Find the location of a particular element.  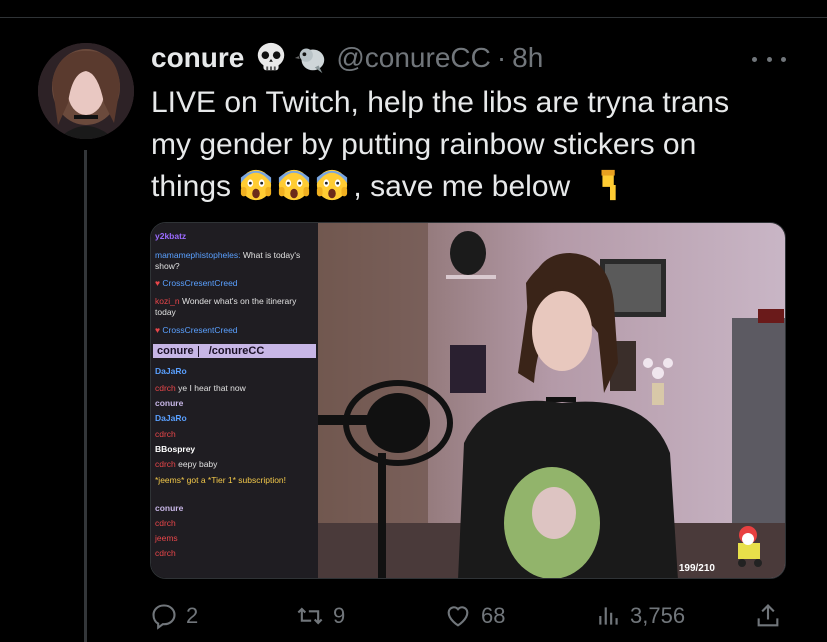

chat-username: kozi_n is located at coordinates (167, 301).